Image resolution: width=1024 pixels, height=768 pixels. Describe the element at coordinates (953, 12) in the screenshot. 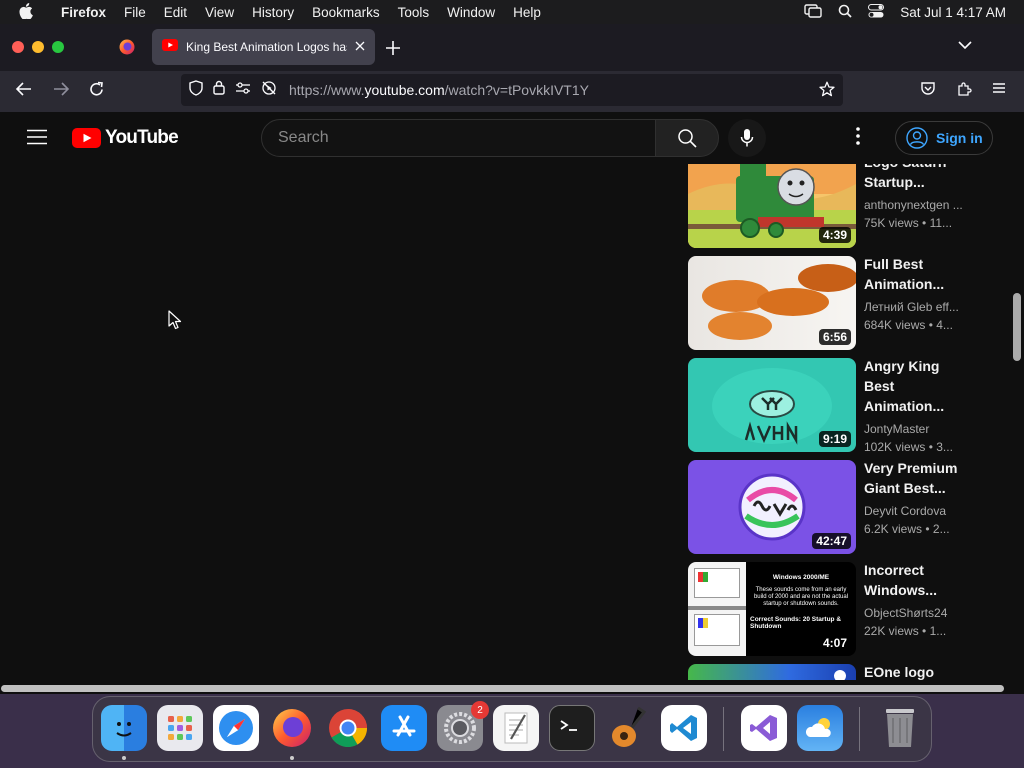

I see `menu-clock: Sat Jul 1 4:17 AM` at that location.